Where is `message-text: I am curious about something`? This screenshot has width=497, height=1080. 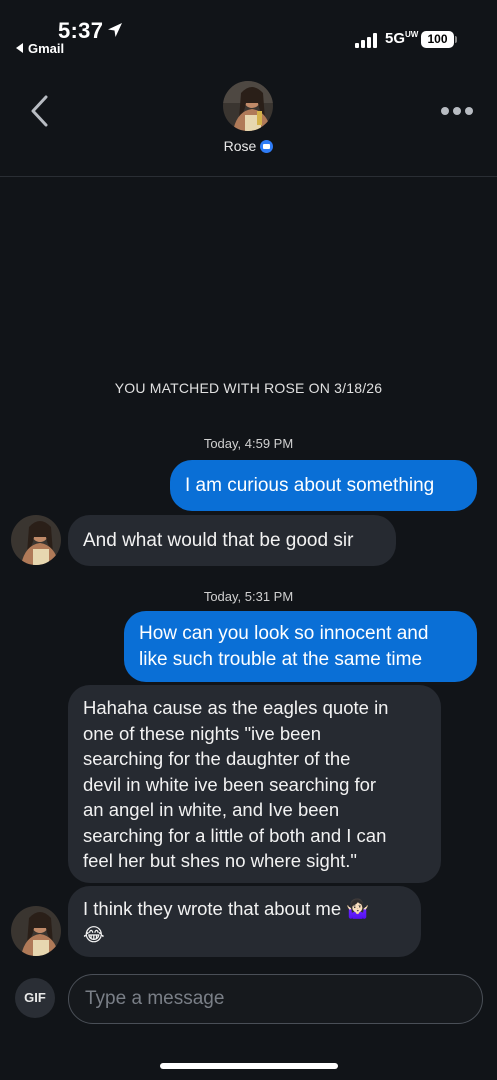 message-text: I am curious about something is located at coordinates (310, 485).